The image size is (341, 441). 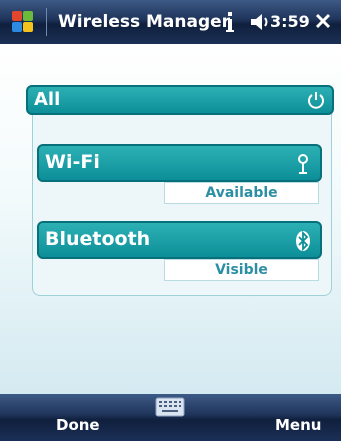 I want to click on bluetooth-icon, so click(x=303, y=241).